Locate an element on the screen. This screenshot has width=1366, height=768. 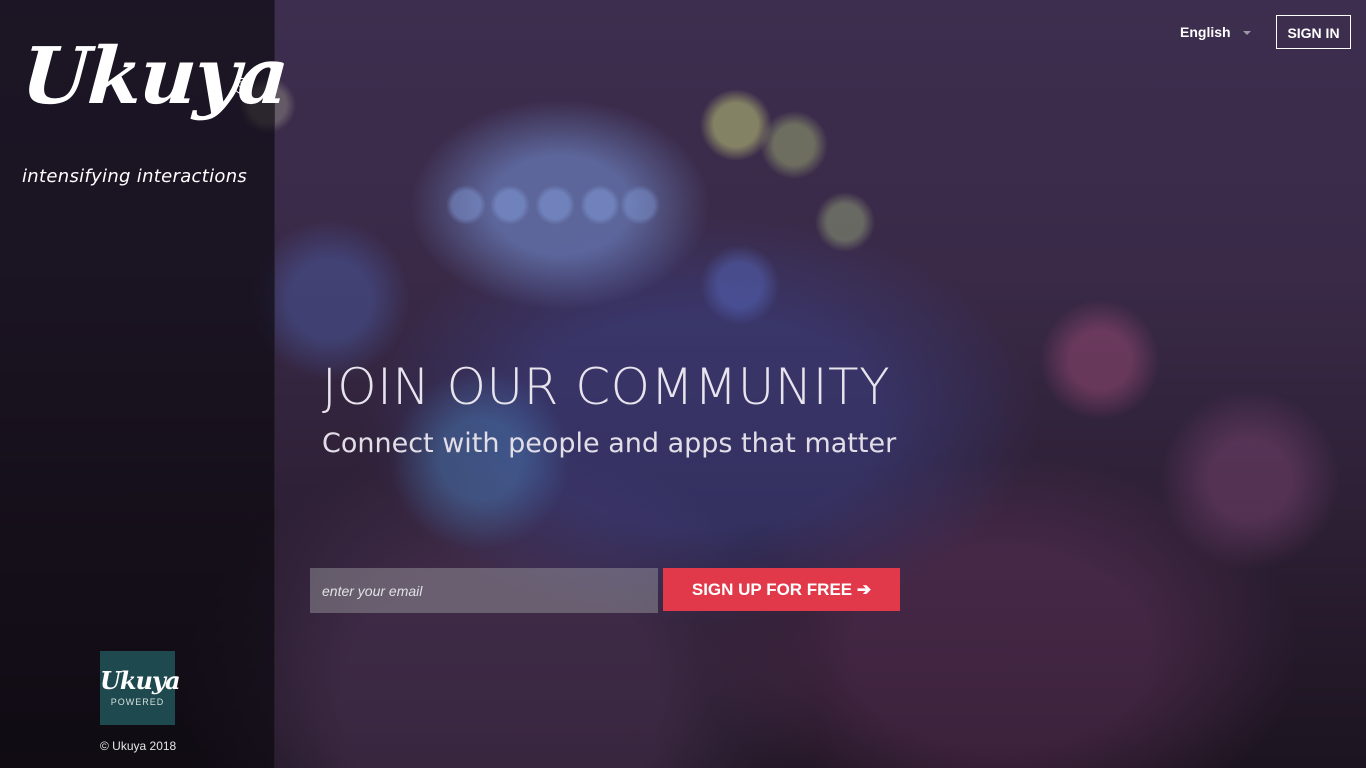
language-selector: English is located at coordinates (1215, 32).